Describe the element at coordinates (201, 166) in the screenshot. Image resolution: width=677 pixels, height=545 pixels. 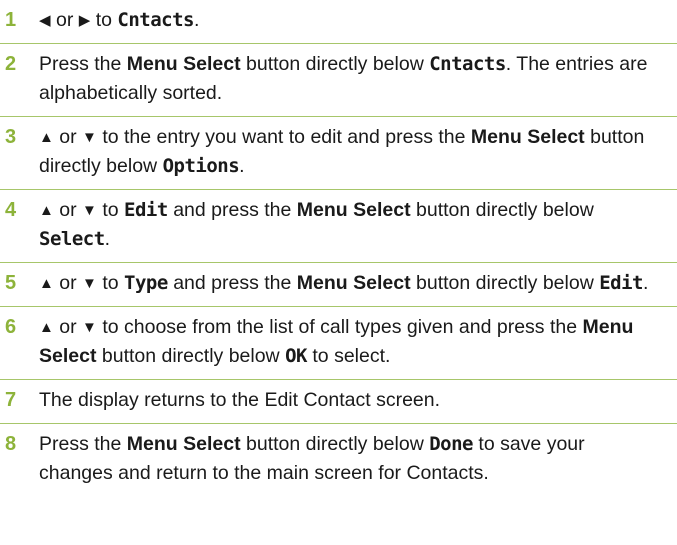
I see `lcd-label-options: Options` at that location.